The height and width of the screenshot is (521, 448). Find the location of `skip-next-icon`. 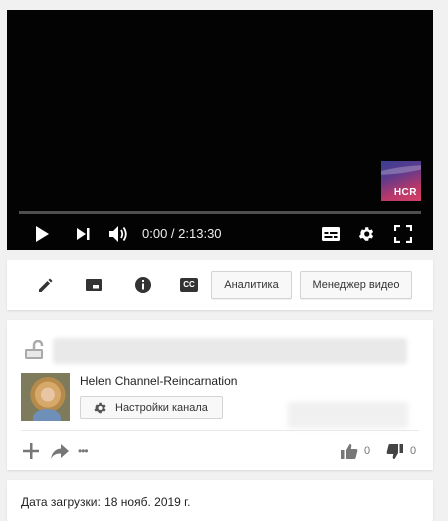

skip-next-icon is located at coordinates (83, 234).